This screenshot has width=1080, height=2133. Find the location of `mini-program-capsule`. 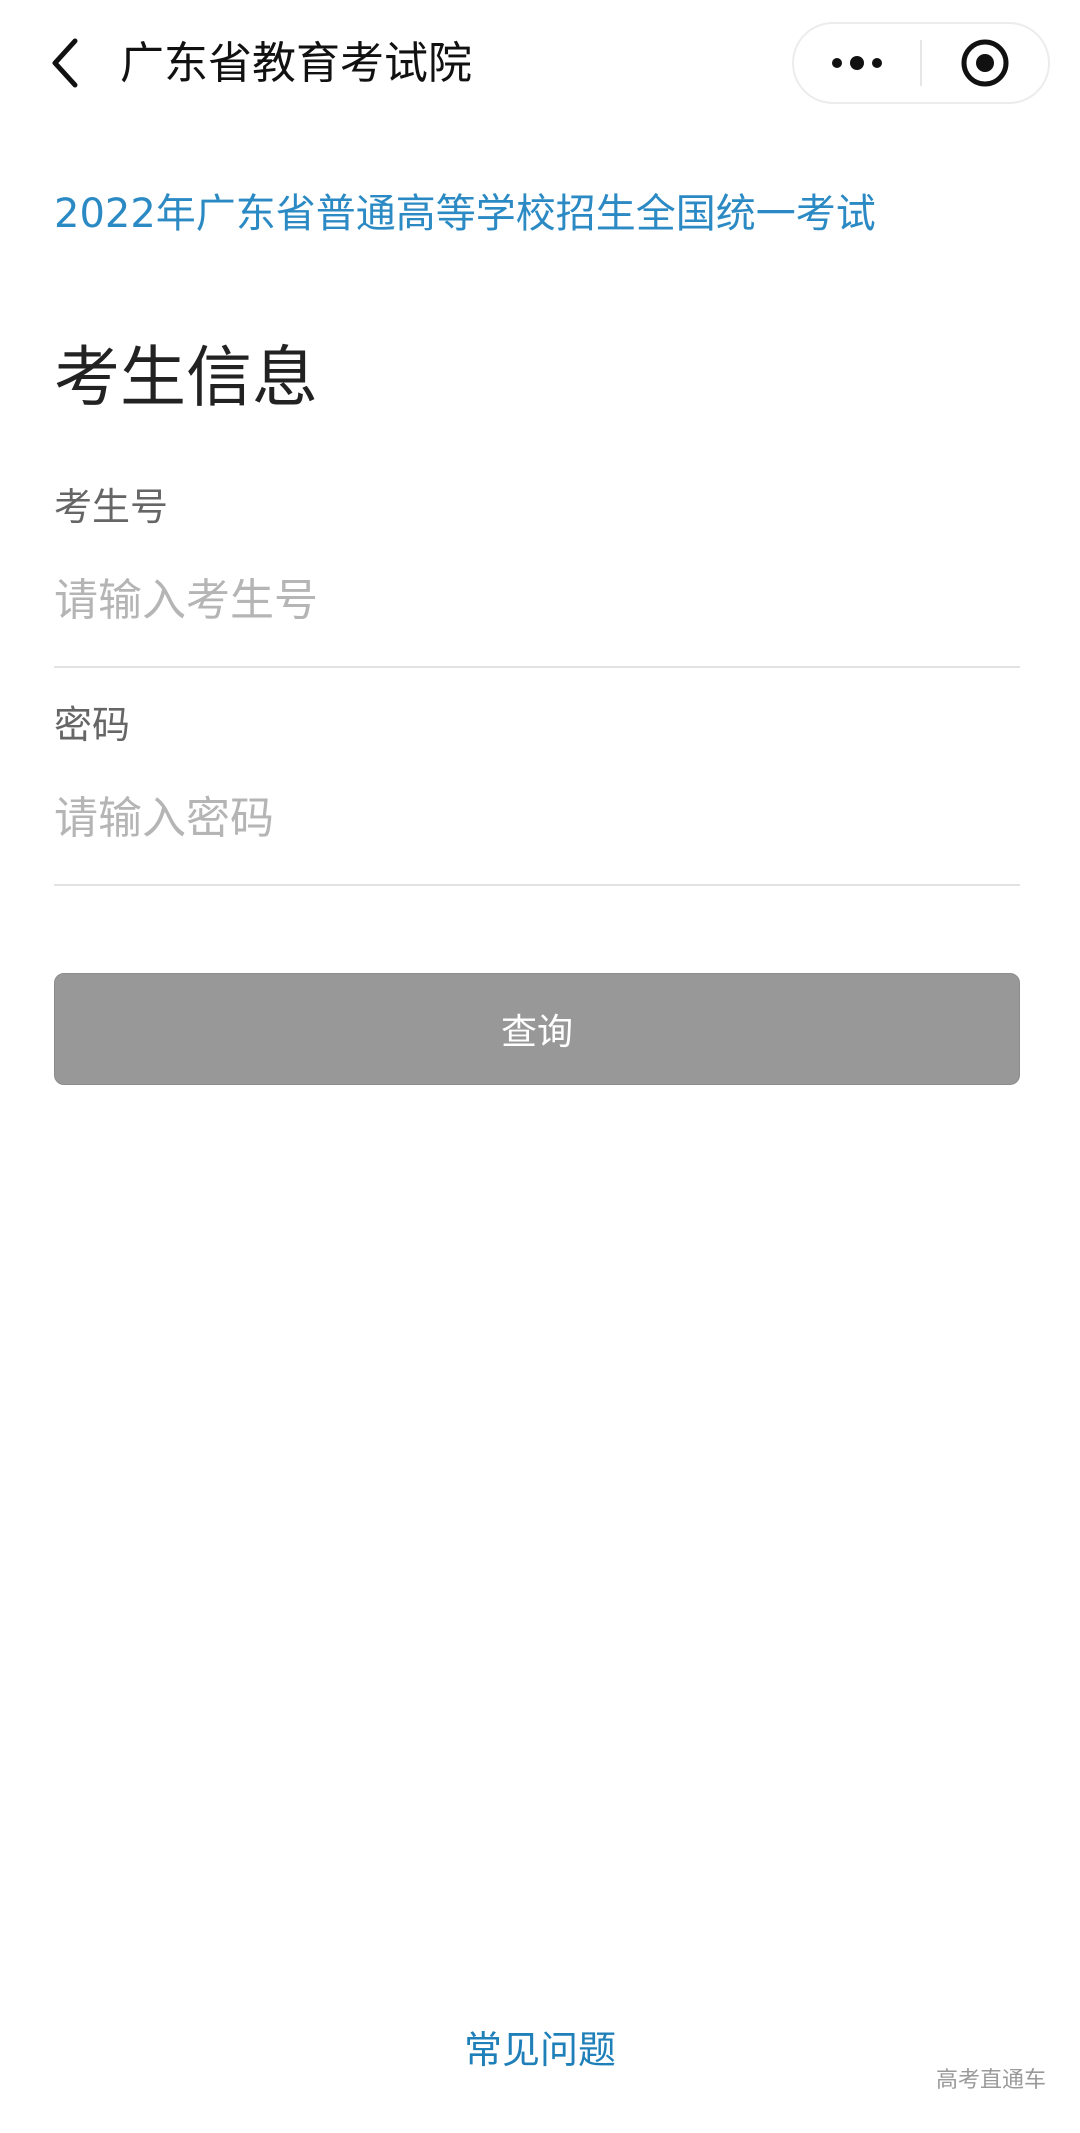

mini-program-capsule is located at coordinates (921, 63).